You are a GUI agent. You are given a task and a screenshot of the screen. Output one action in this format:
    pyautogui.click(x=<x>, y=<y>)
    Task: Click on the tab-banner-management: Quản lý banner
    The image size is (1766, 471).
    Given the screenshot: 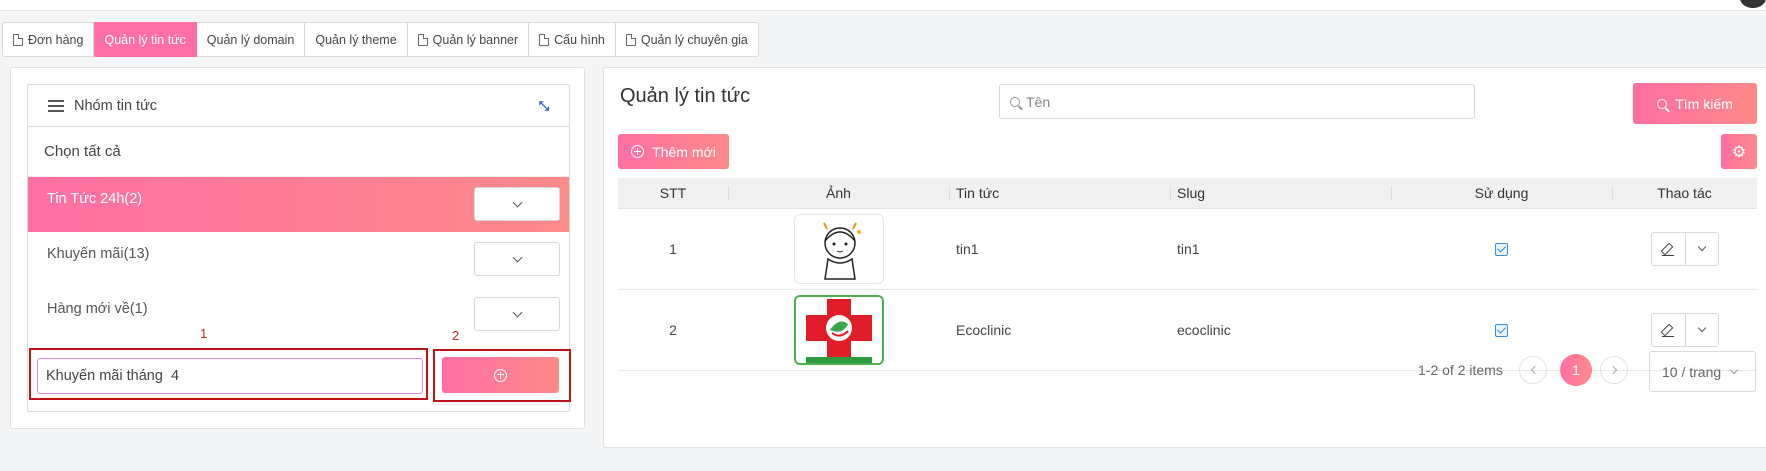 What is the action you would take?
    pyautogui.click(x=468, y=39)
    